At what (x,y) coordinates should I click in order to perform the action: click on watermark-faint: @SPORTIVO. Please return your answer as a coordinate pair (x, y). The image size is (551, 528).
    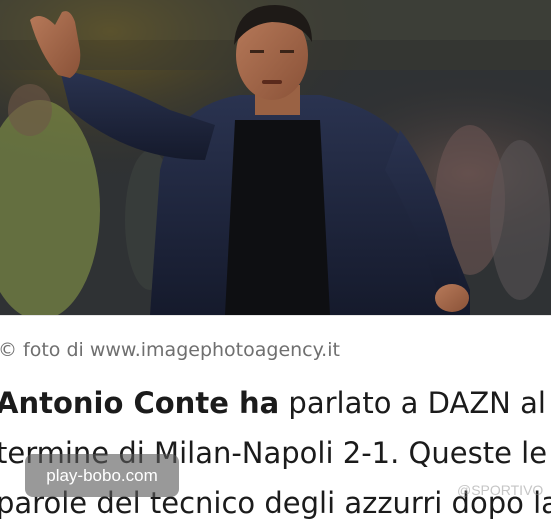
    Looking at the image, I should click on (500, 490).